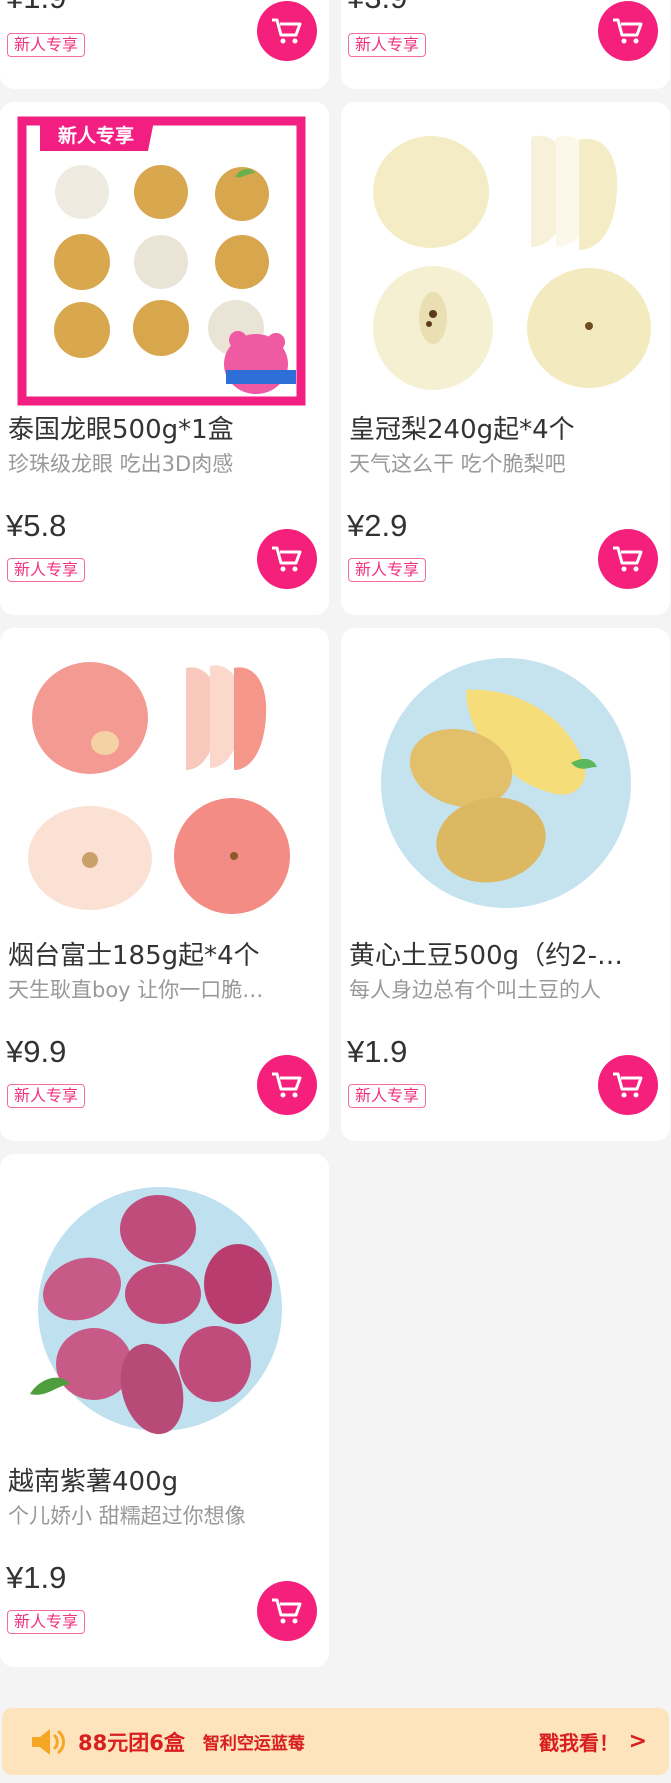 This screenshot has width=671, height=1783. What do you see at coordinates (96, 135) in the screenshot?
I see `image-badge-text: 新人专享` at bounding box center [96, 135].